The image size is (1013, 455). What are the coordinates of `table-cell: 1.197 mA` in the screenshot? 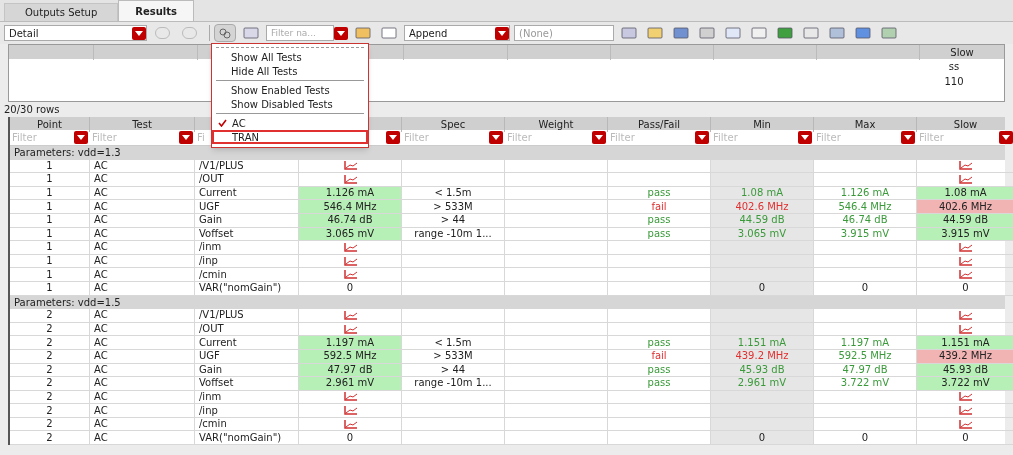 It's located at (350, 343).